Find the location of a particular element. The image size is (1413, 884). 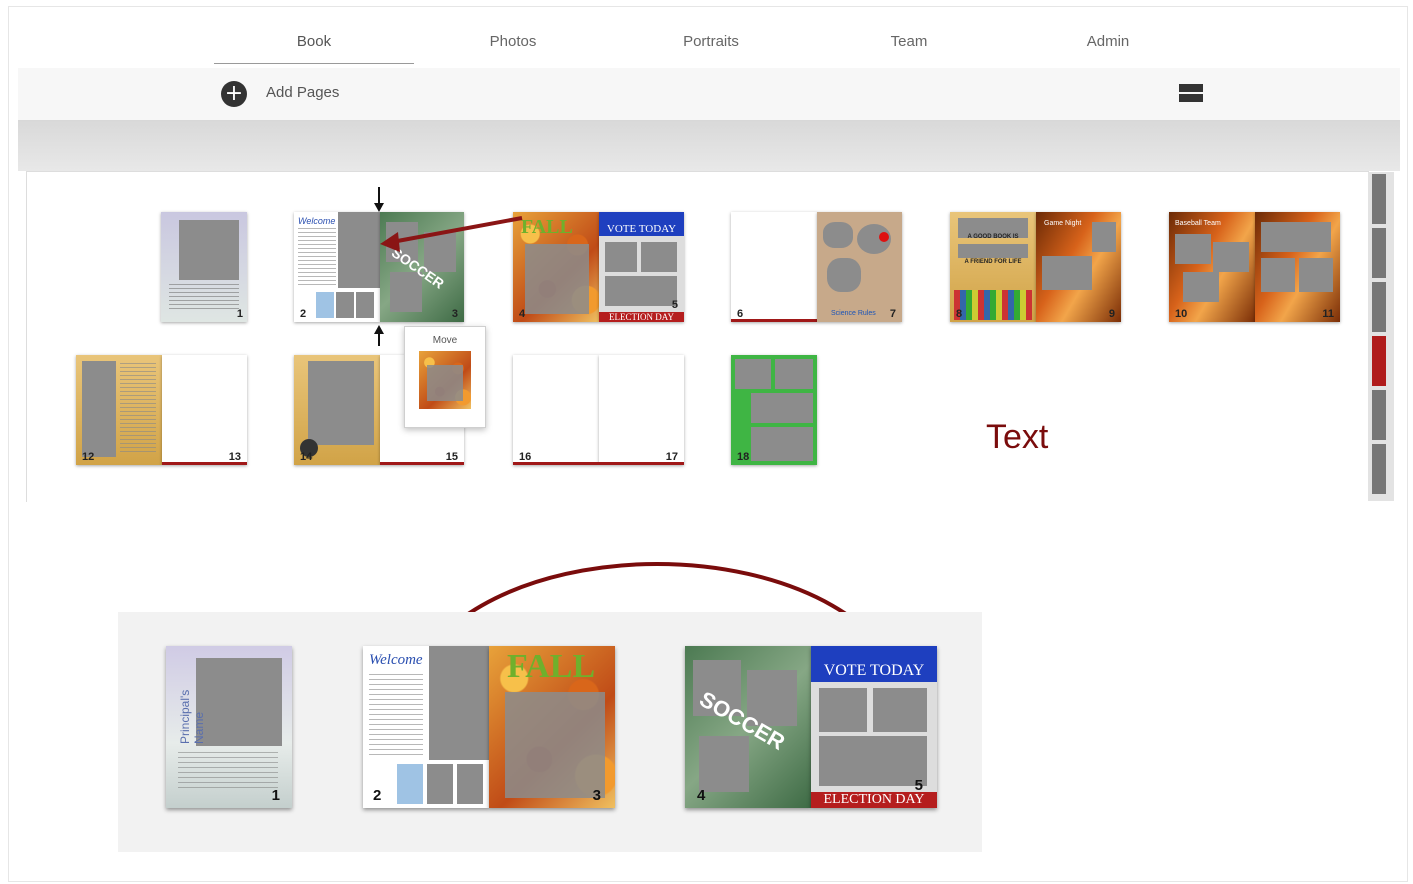

page-number: 3 is located at coordinates (596, 795).